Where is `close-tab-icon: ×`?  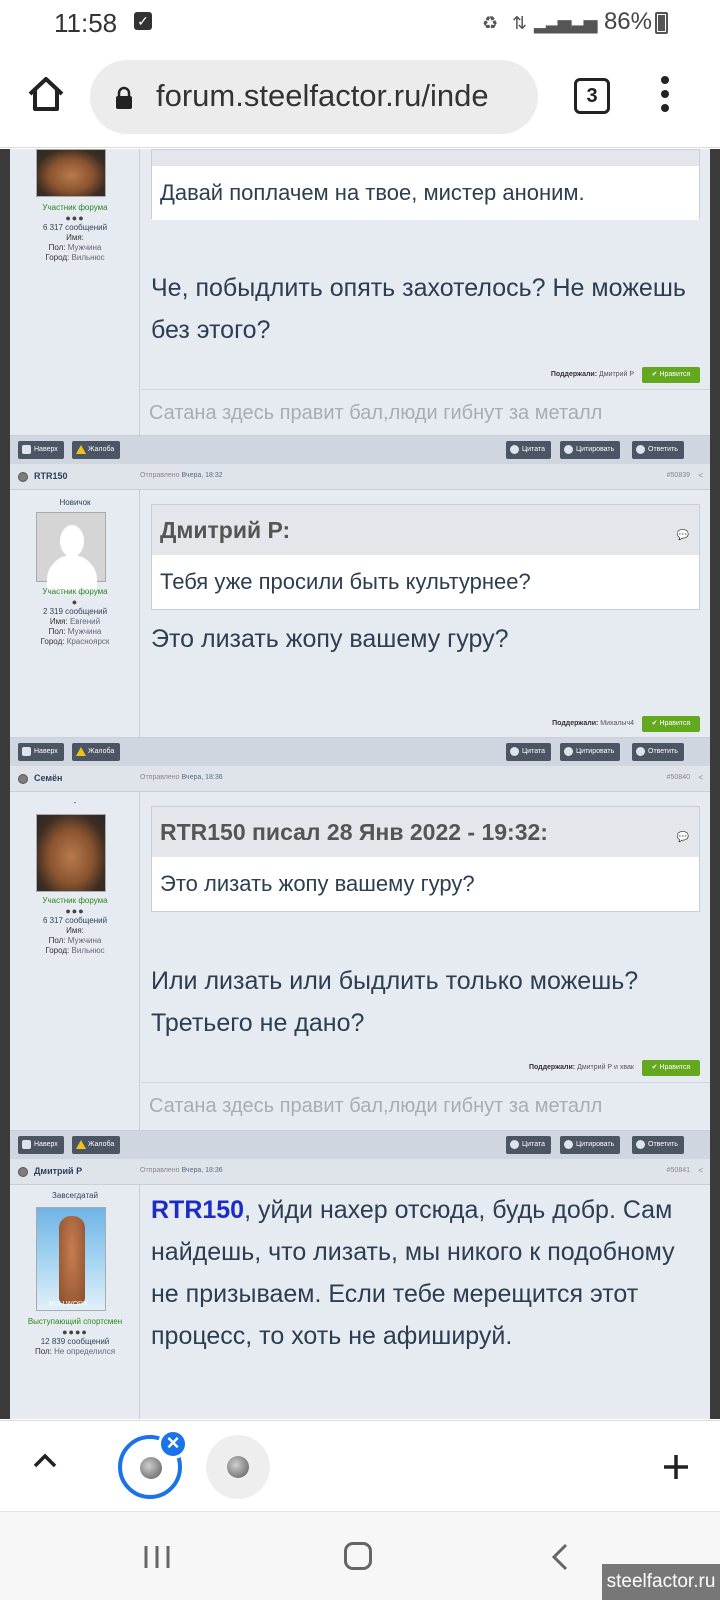
close-tab-icon: × is located at coordinates (173, 1444).